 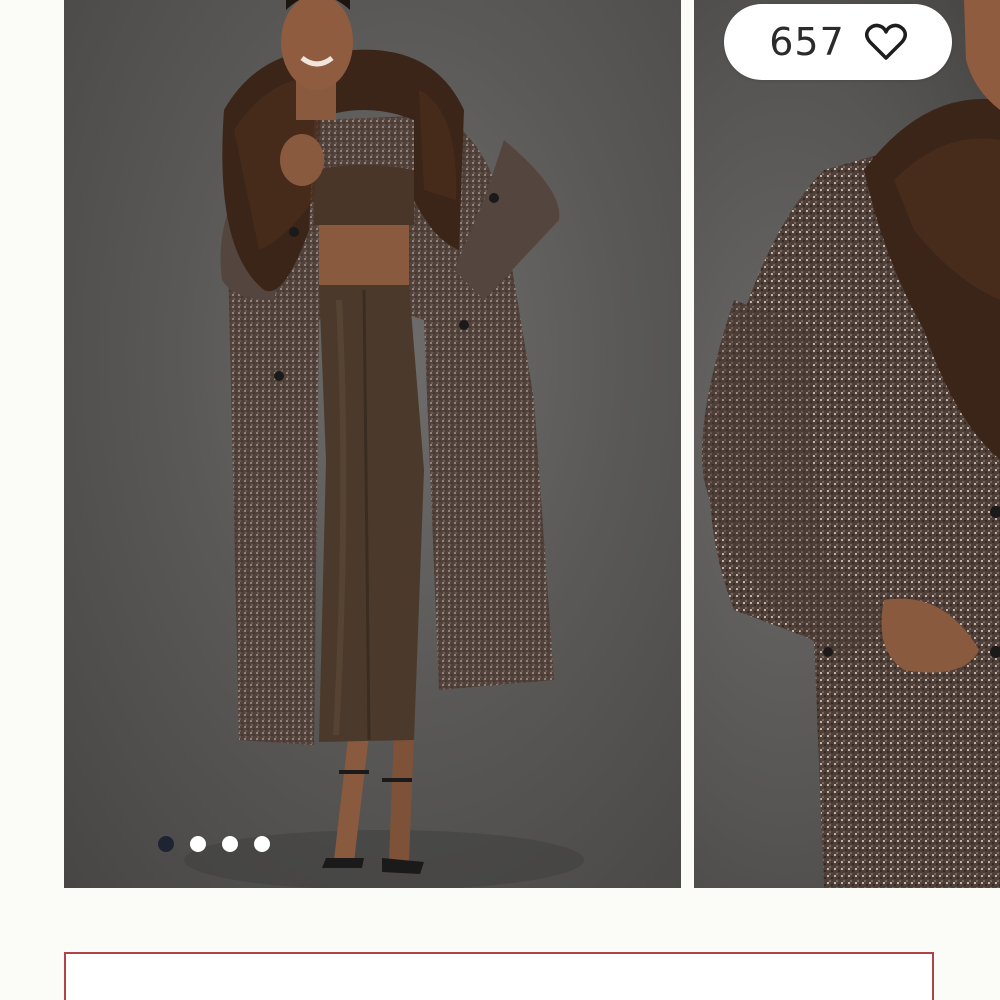 I want to click on wishlist-like-button: 657, so click(x=838, y=42).